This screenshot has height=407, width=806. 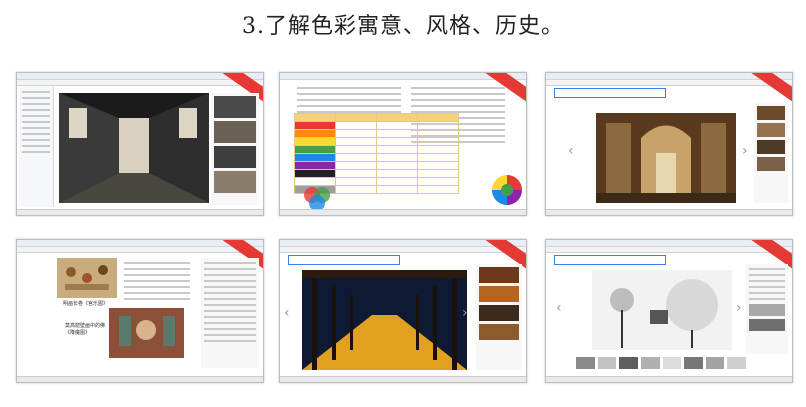 What do you see at coordinates (146, 333) in the screenshot?
I see `mogao-mural-painting` at bounding box center [146, 333].